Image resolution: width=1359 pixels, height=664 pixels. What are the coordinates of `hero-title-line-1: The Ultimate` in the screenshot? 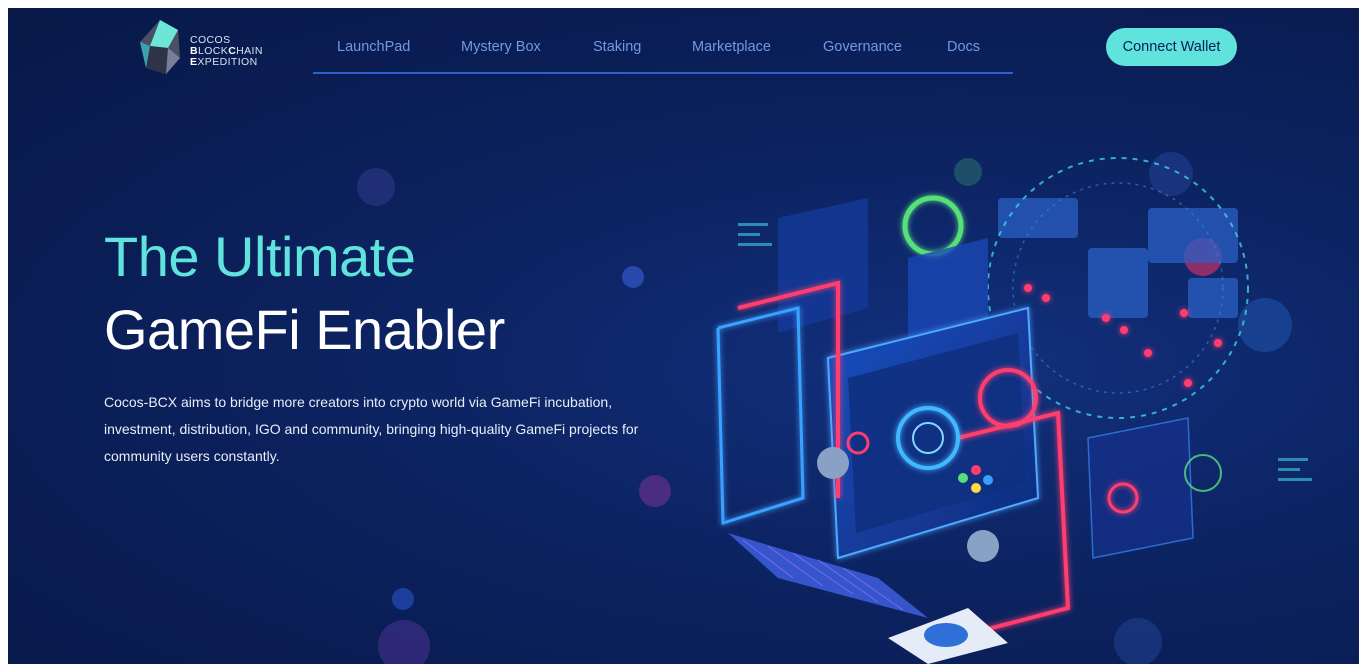 It's located at (260, 256).